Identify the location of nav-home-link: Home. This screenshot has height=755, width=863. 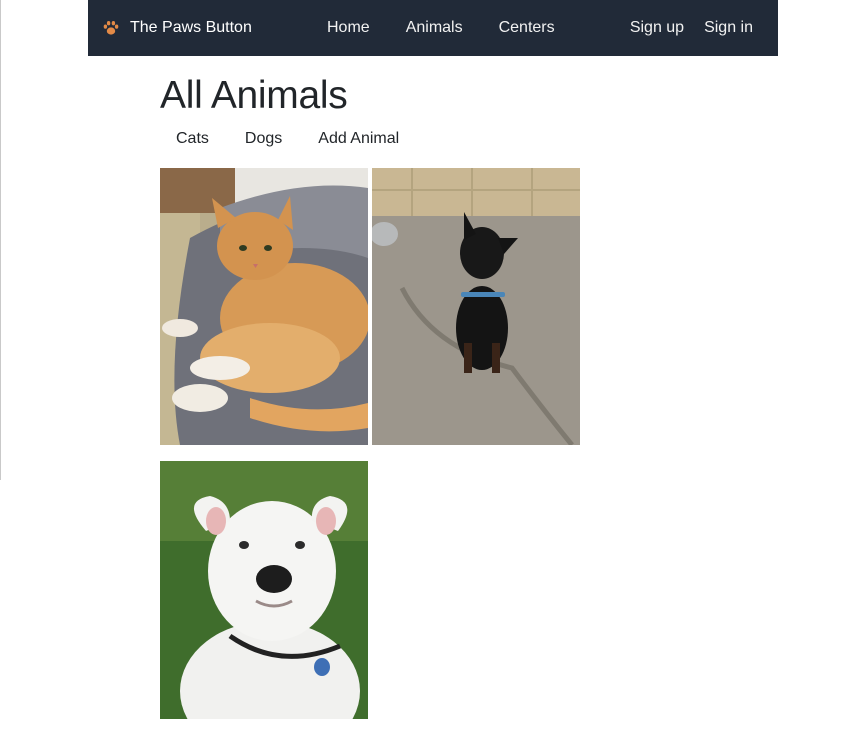
(348, 28).